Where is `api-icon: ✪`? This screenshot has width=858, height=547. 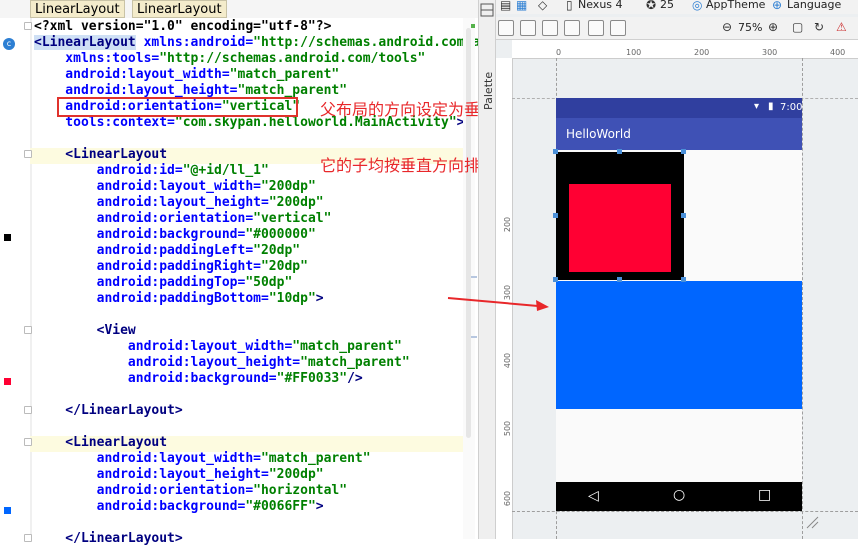 api-icon: ✪ is located at coordinates (651, 6).